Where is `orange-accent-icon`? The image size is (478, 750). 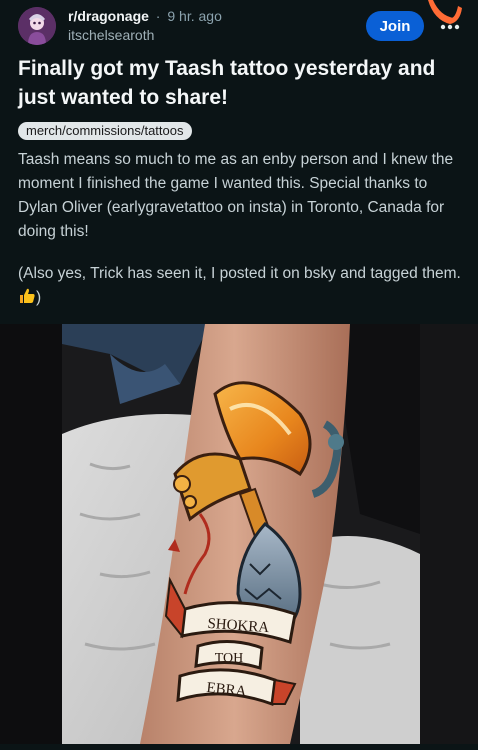 orange-accent-icon is located at coordinates (445, 12).